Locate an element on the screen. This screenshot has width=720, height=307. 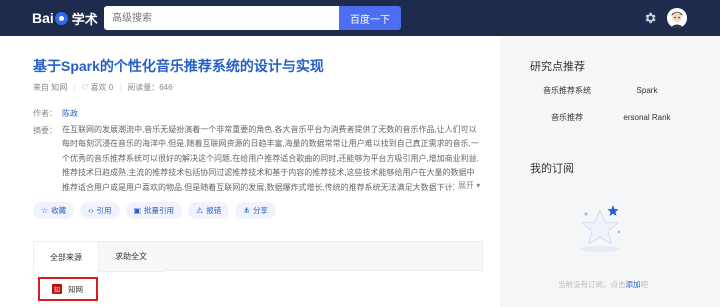
gear-icon is located at coordinates (650, 18).